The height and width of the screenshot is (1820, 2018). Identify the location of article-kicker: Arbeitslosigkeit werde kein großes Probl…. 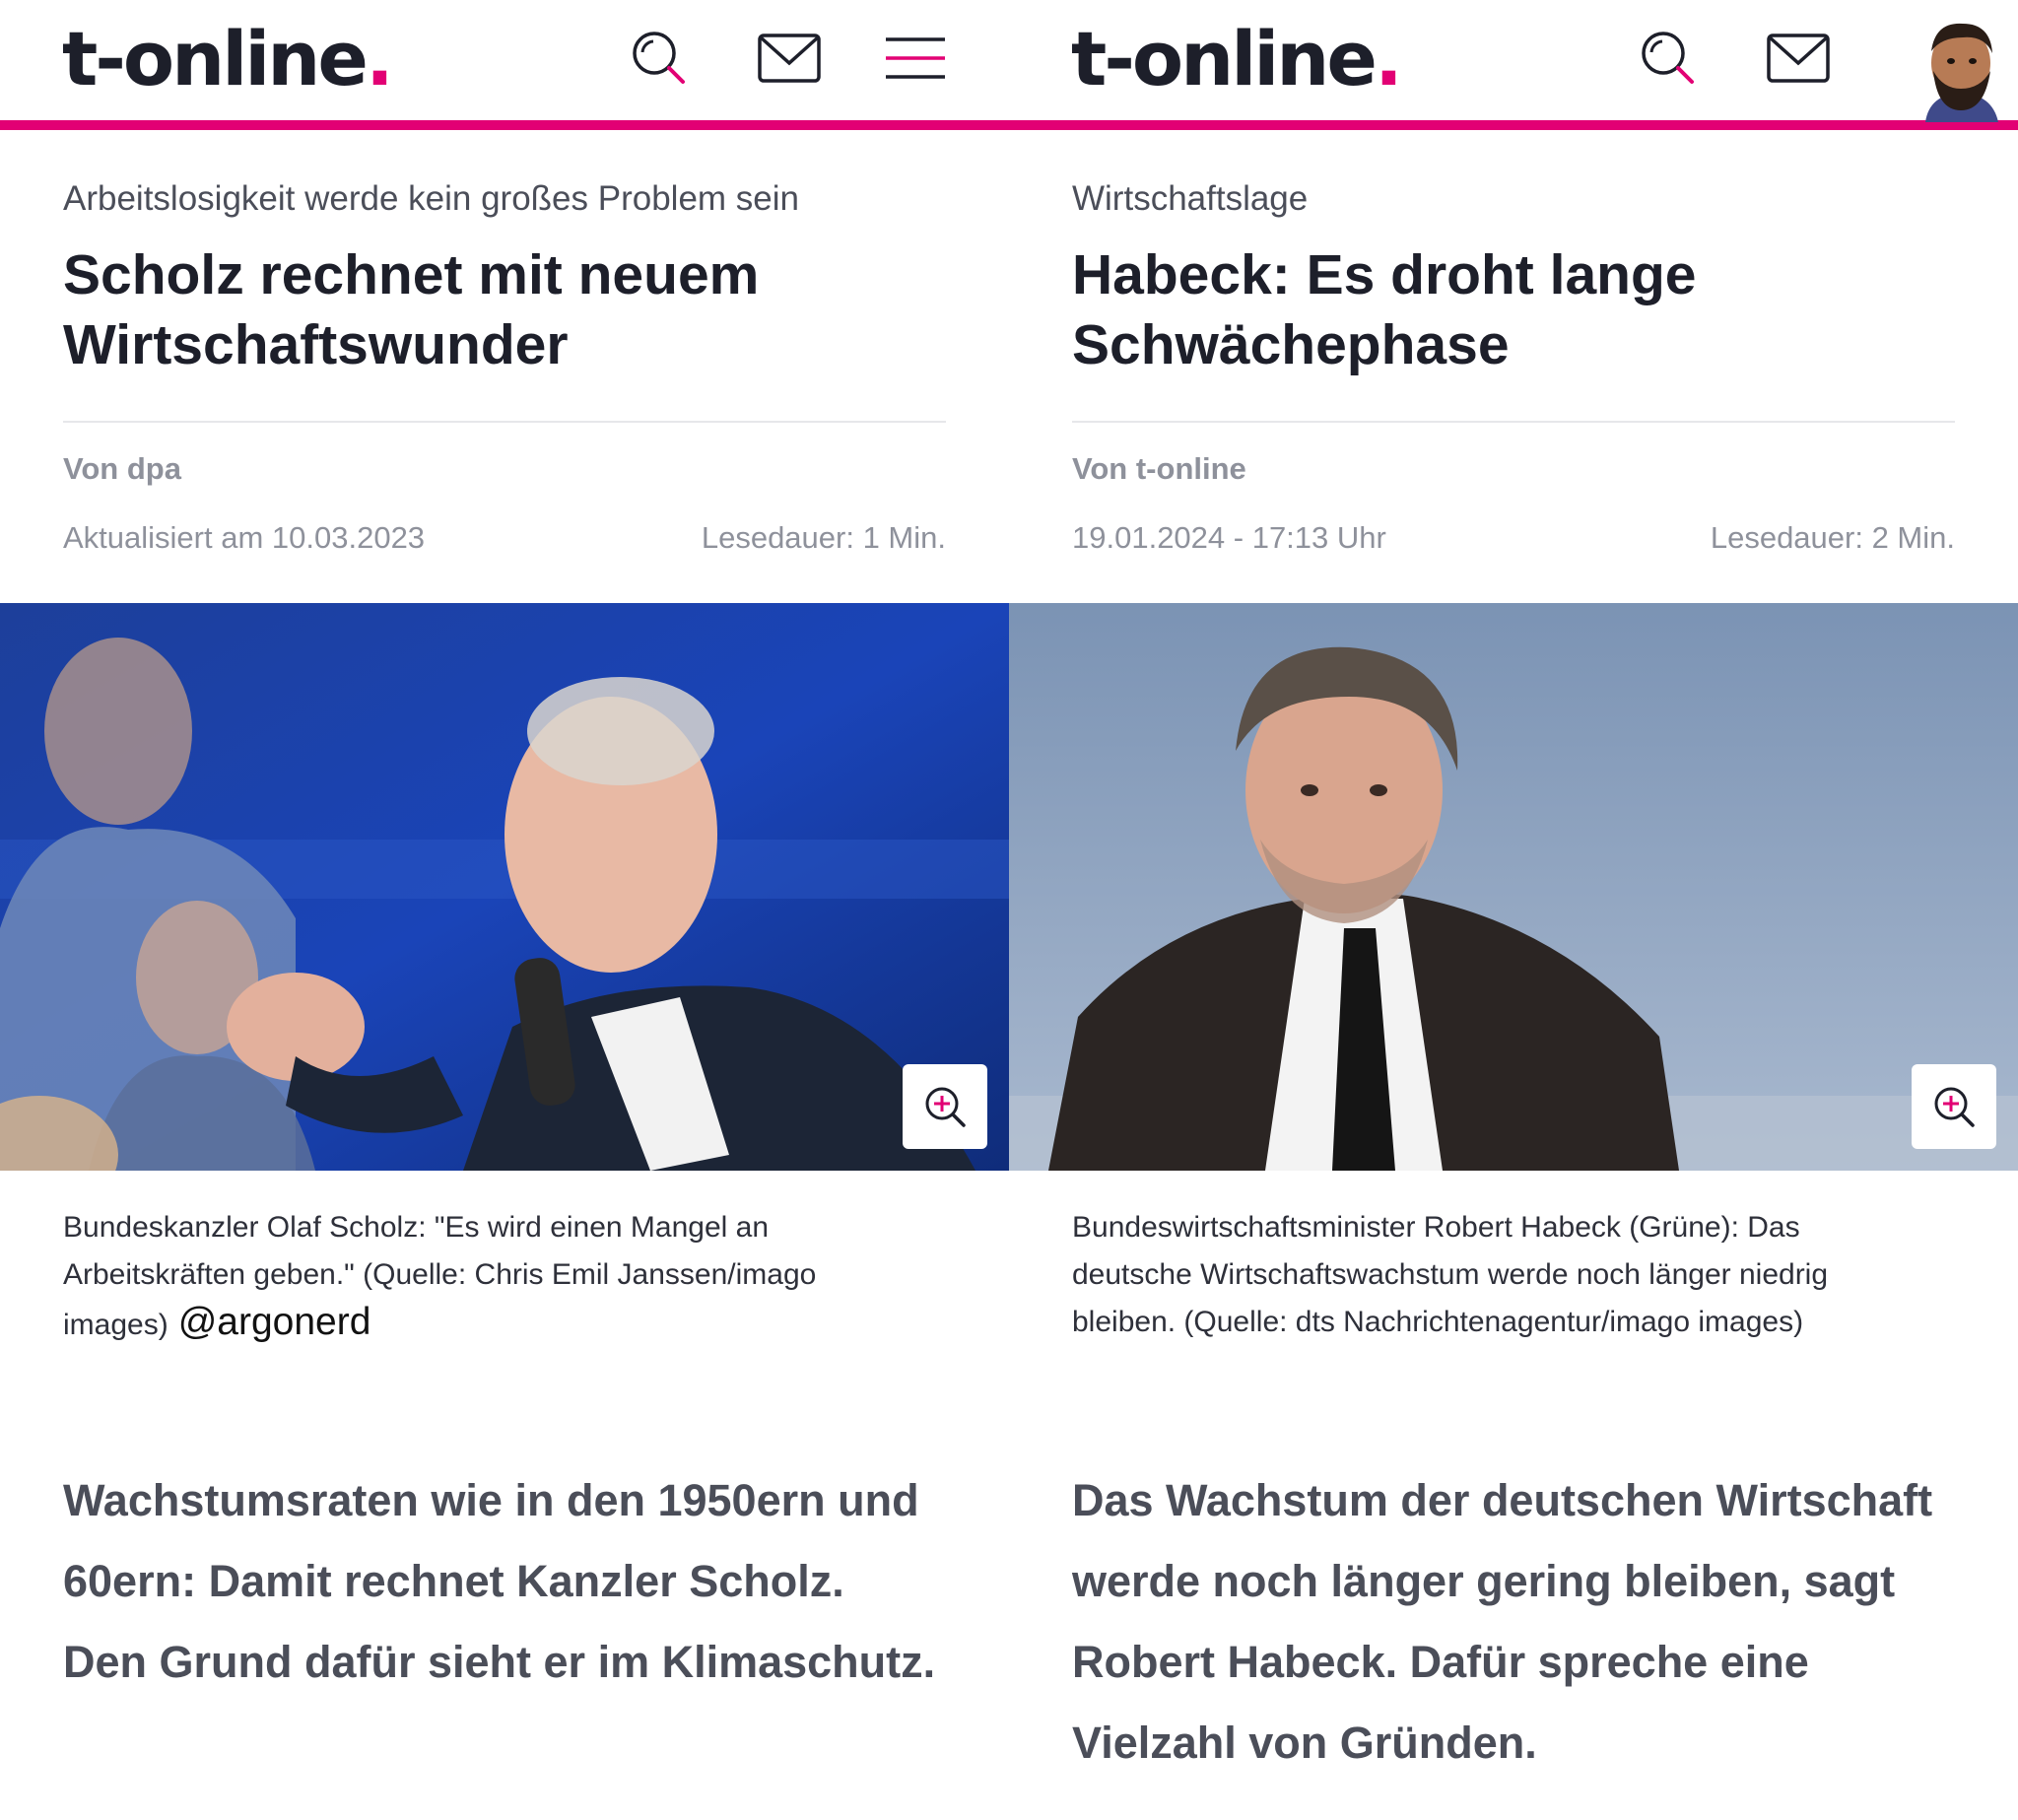
(431, 198).